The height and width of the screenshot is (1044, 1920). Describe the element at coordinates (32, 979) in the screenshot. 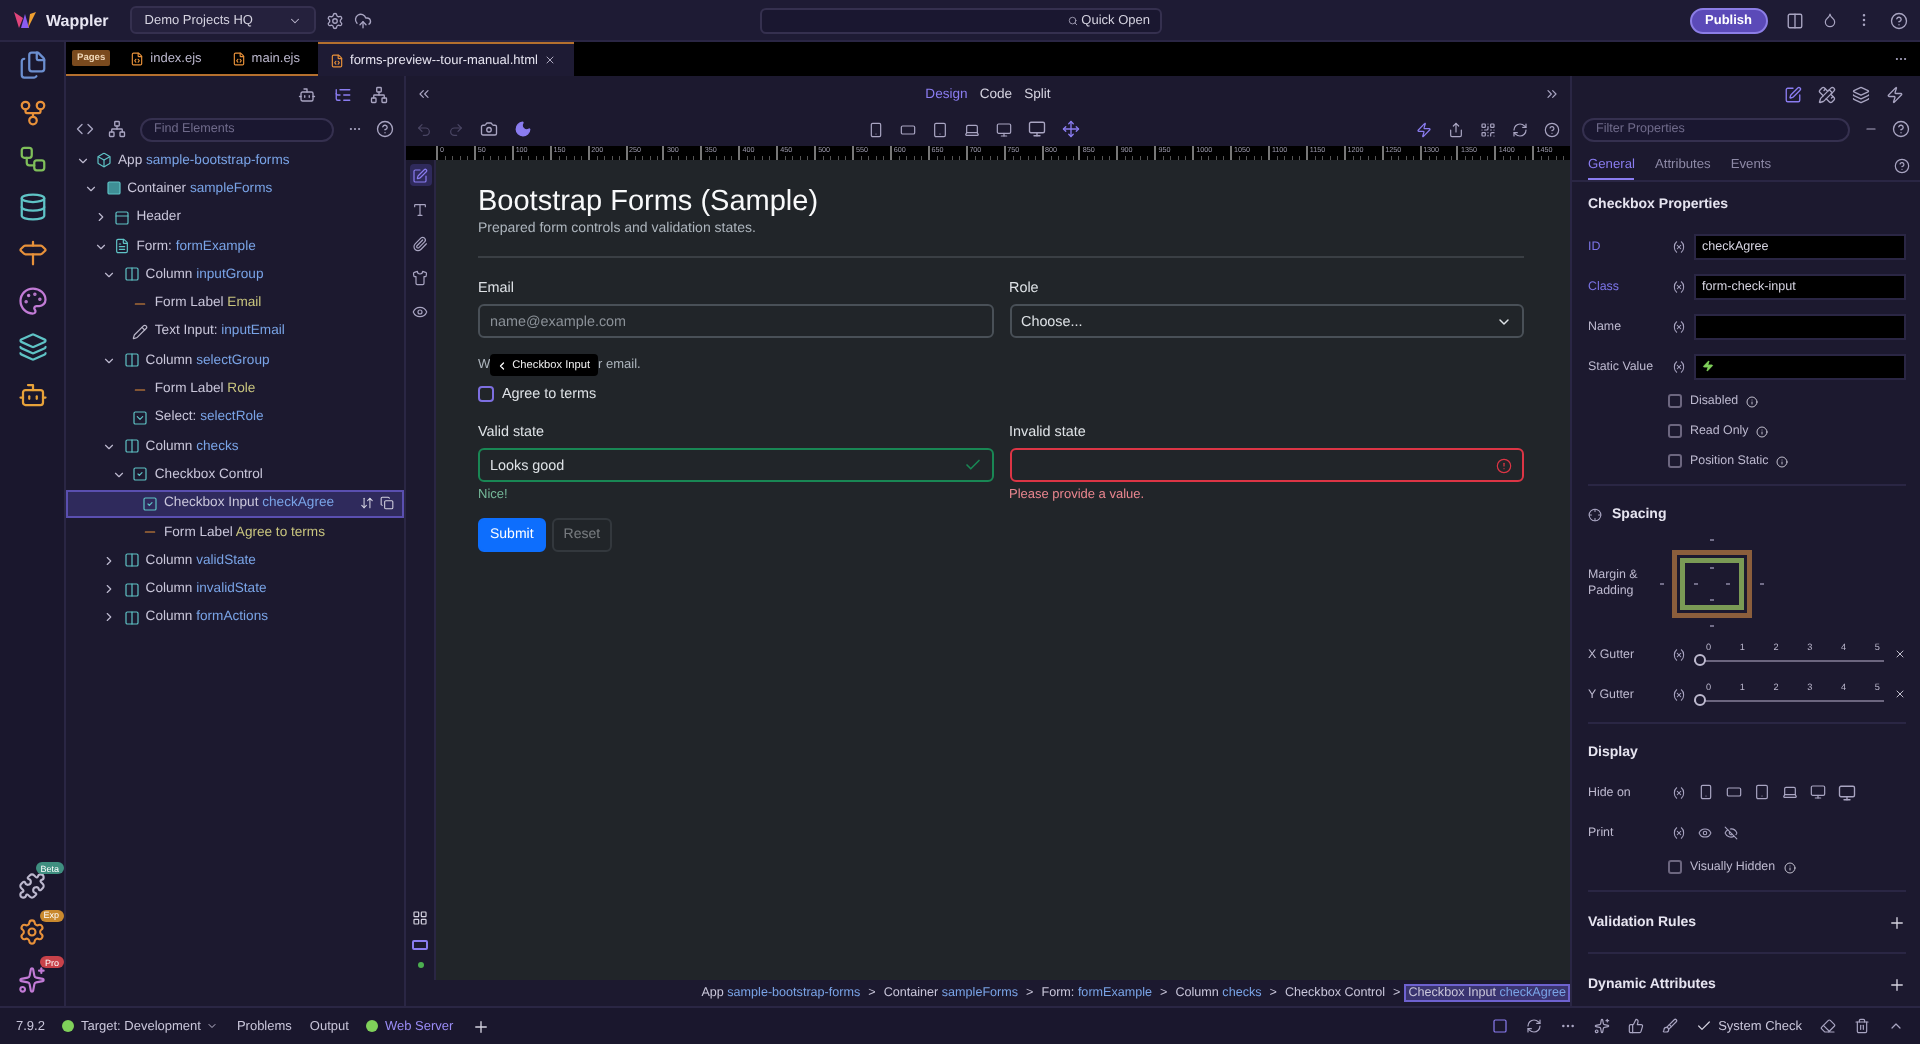

I see `logo-icon` at that location.